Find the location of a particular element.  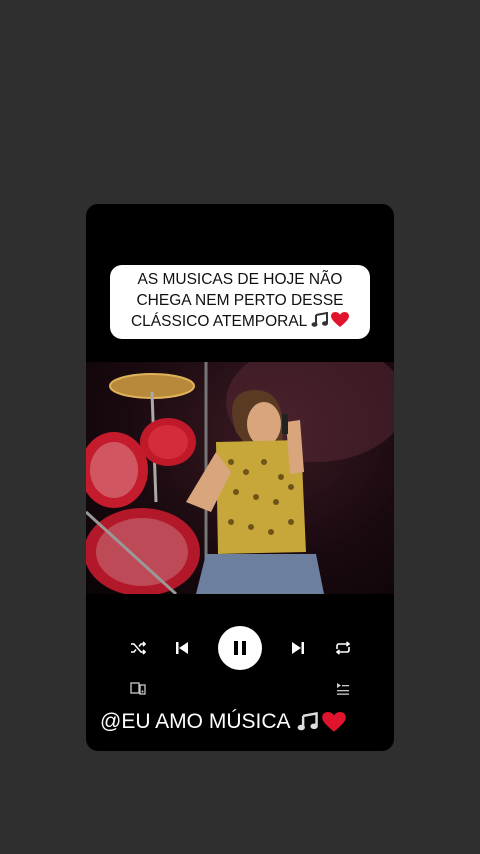

repeat-button is located at coordinates (343, 648).